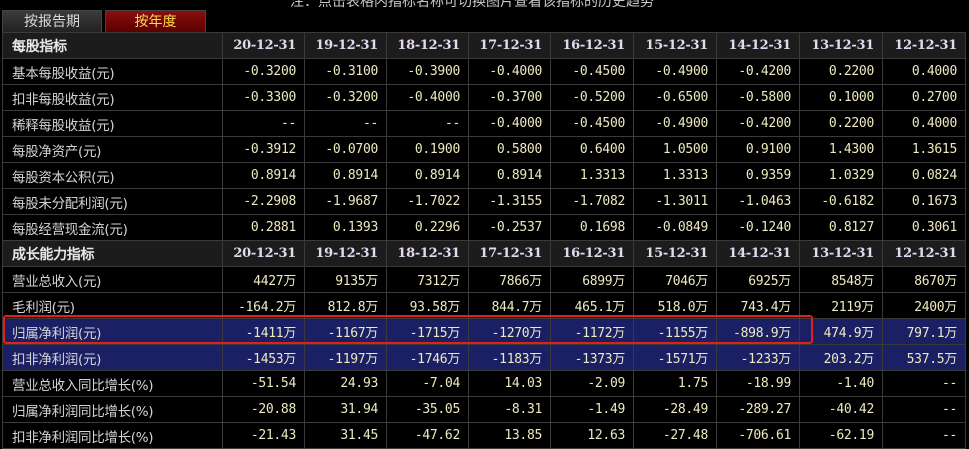 The height and width of the screenshot is (449, 969). I want to click on indicator-value: 8548万, so click(841, 279).